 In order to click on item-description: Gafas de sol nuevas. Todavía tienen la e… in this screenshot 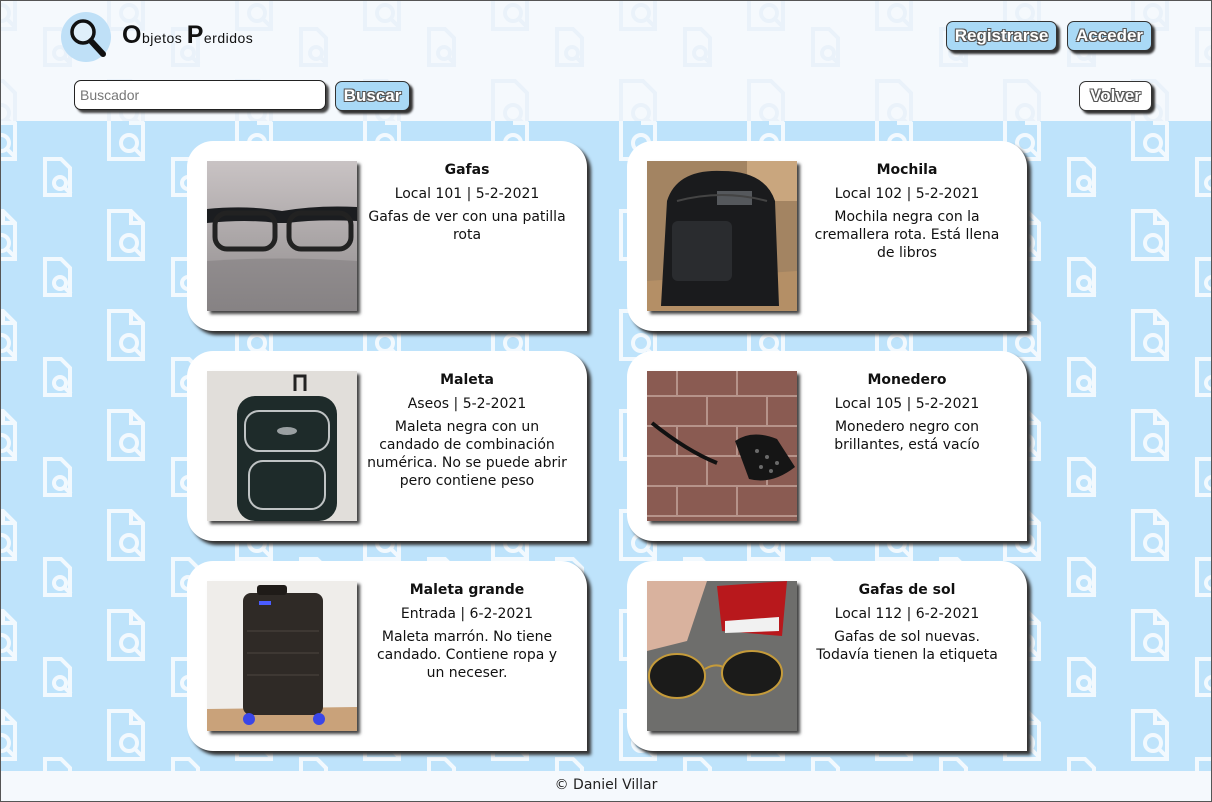, I will do `click(907, 646)`.